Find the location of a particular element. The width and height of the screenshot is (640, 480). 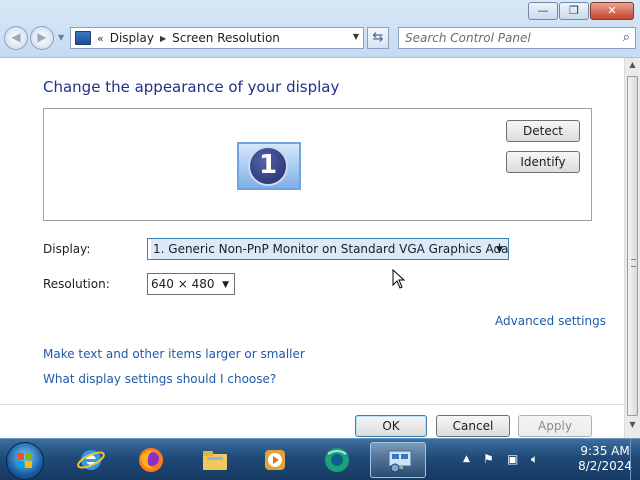

clock-time: 9:35 AM is located at coordinates (605, 451).